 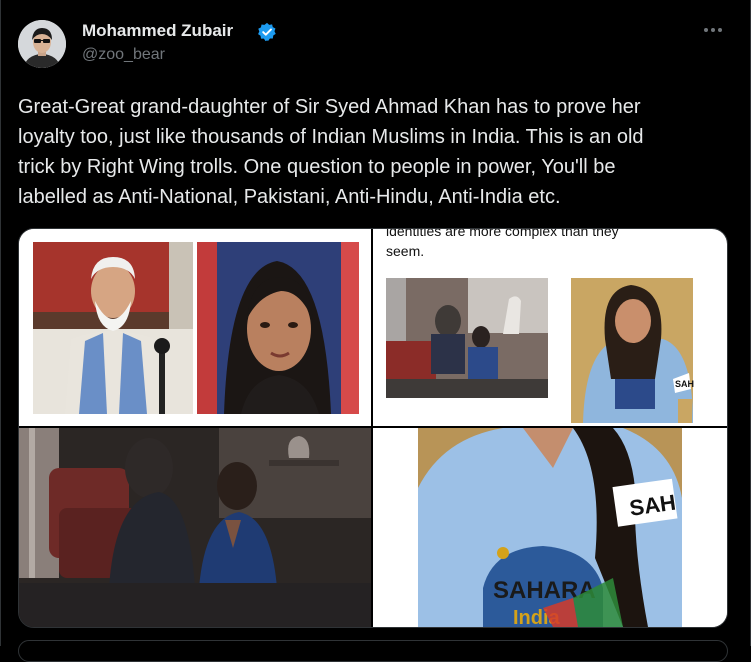 I want to click on photo-tv-stills, so click(x=195, y=327).